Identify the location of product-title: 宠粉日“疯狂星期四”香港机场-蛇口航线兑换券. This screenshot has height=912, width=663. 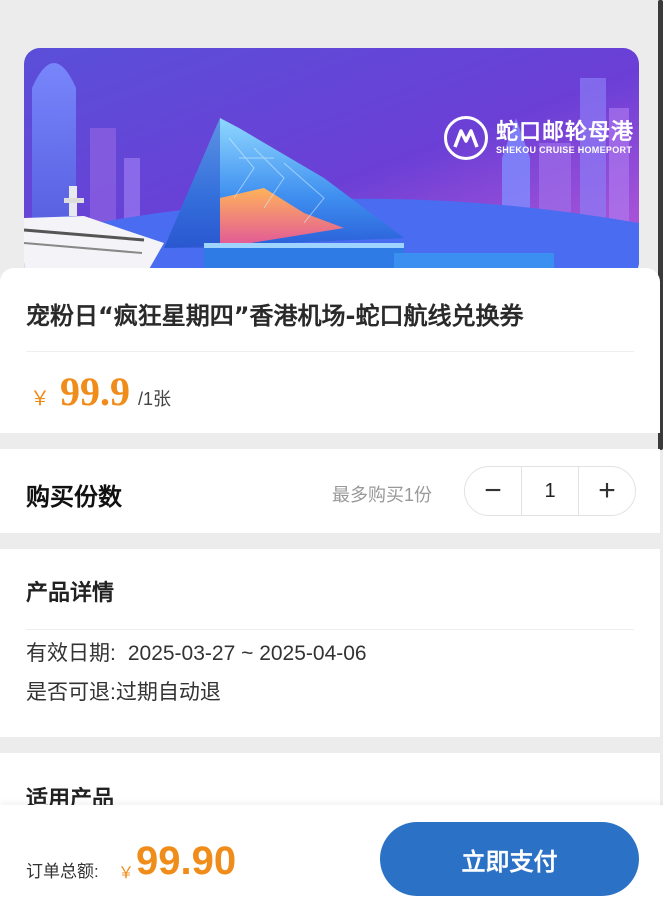
(275, 316).